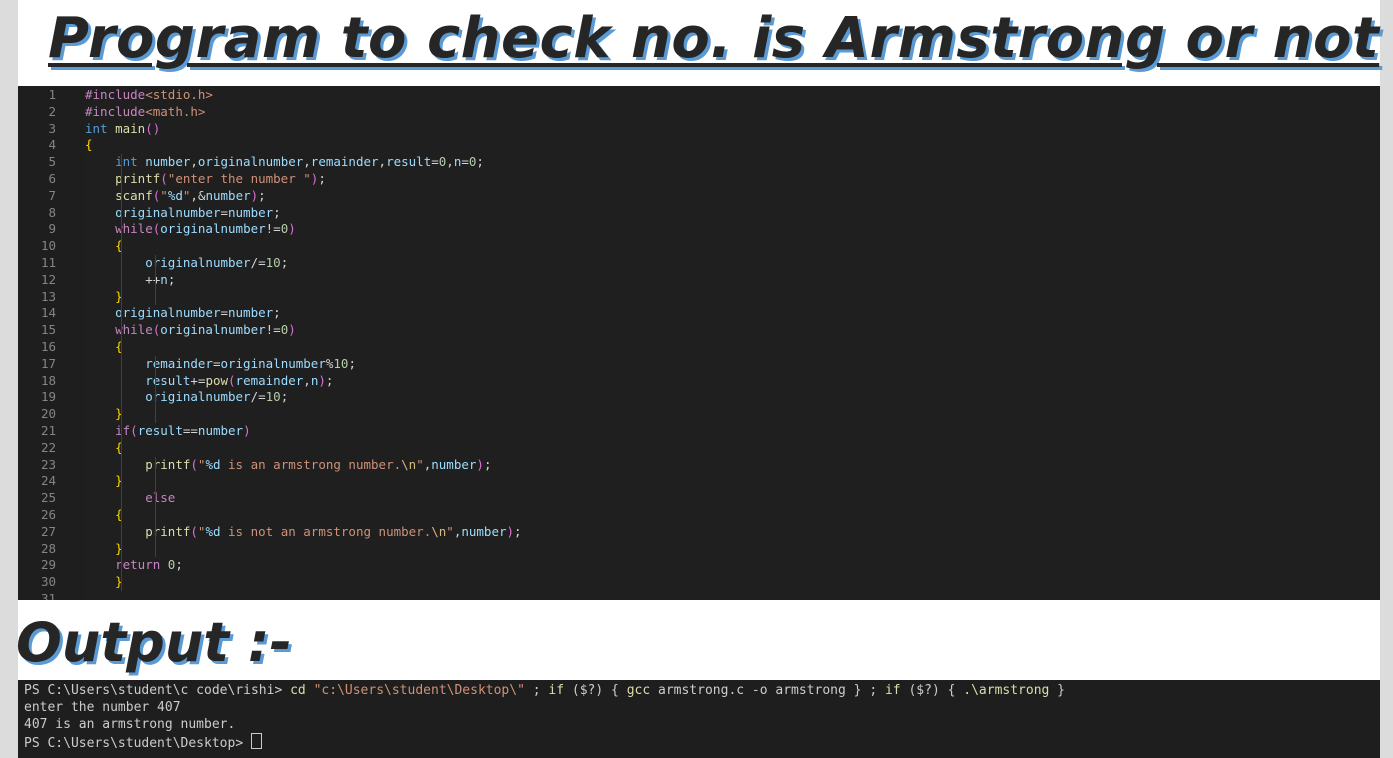 The height and width of the screenshot is (758, 1393). Describe the element at coordinates (239, 380) in the screenshot. I see `code-text: result+=pow(remainder,n);` at that location.